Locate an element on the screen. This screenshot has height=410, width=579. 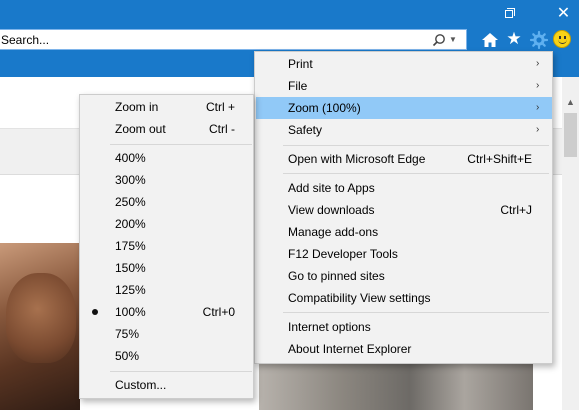
window-title-bar: ✕ is located at coordinates (289, 14).